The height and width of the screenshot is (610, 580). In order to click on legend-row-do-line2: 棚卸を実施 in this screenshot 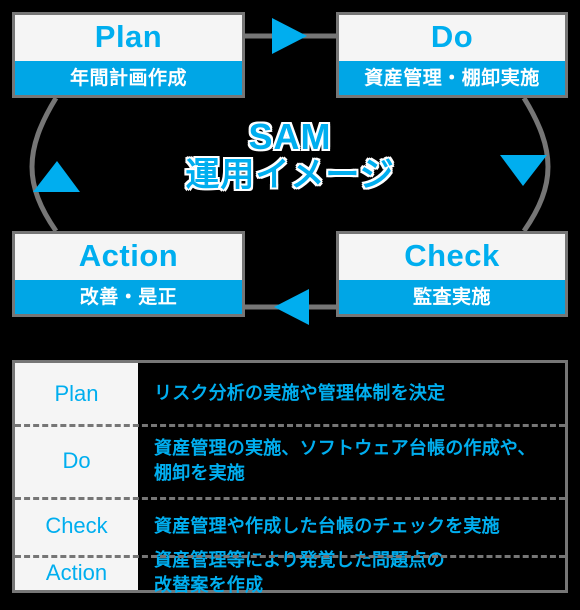, I will do `click(199, 472)`.